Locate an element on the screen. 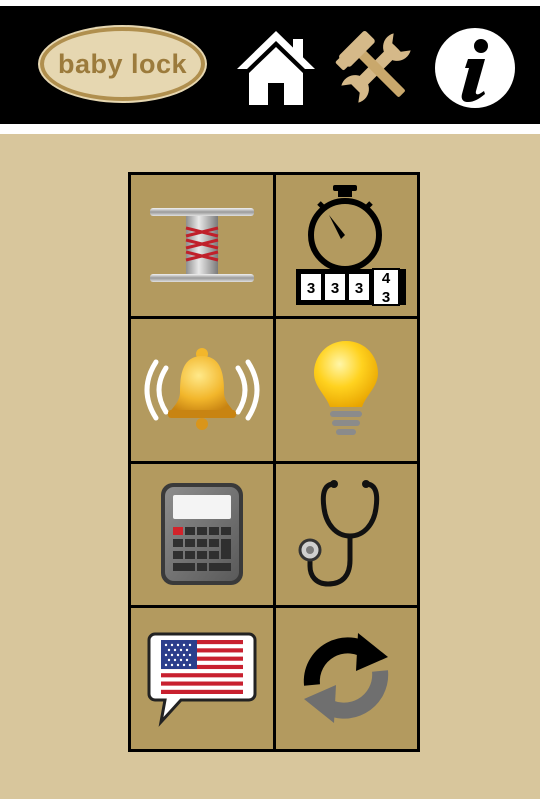  bobbin-icon is located at coordinates (201, 244).